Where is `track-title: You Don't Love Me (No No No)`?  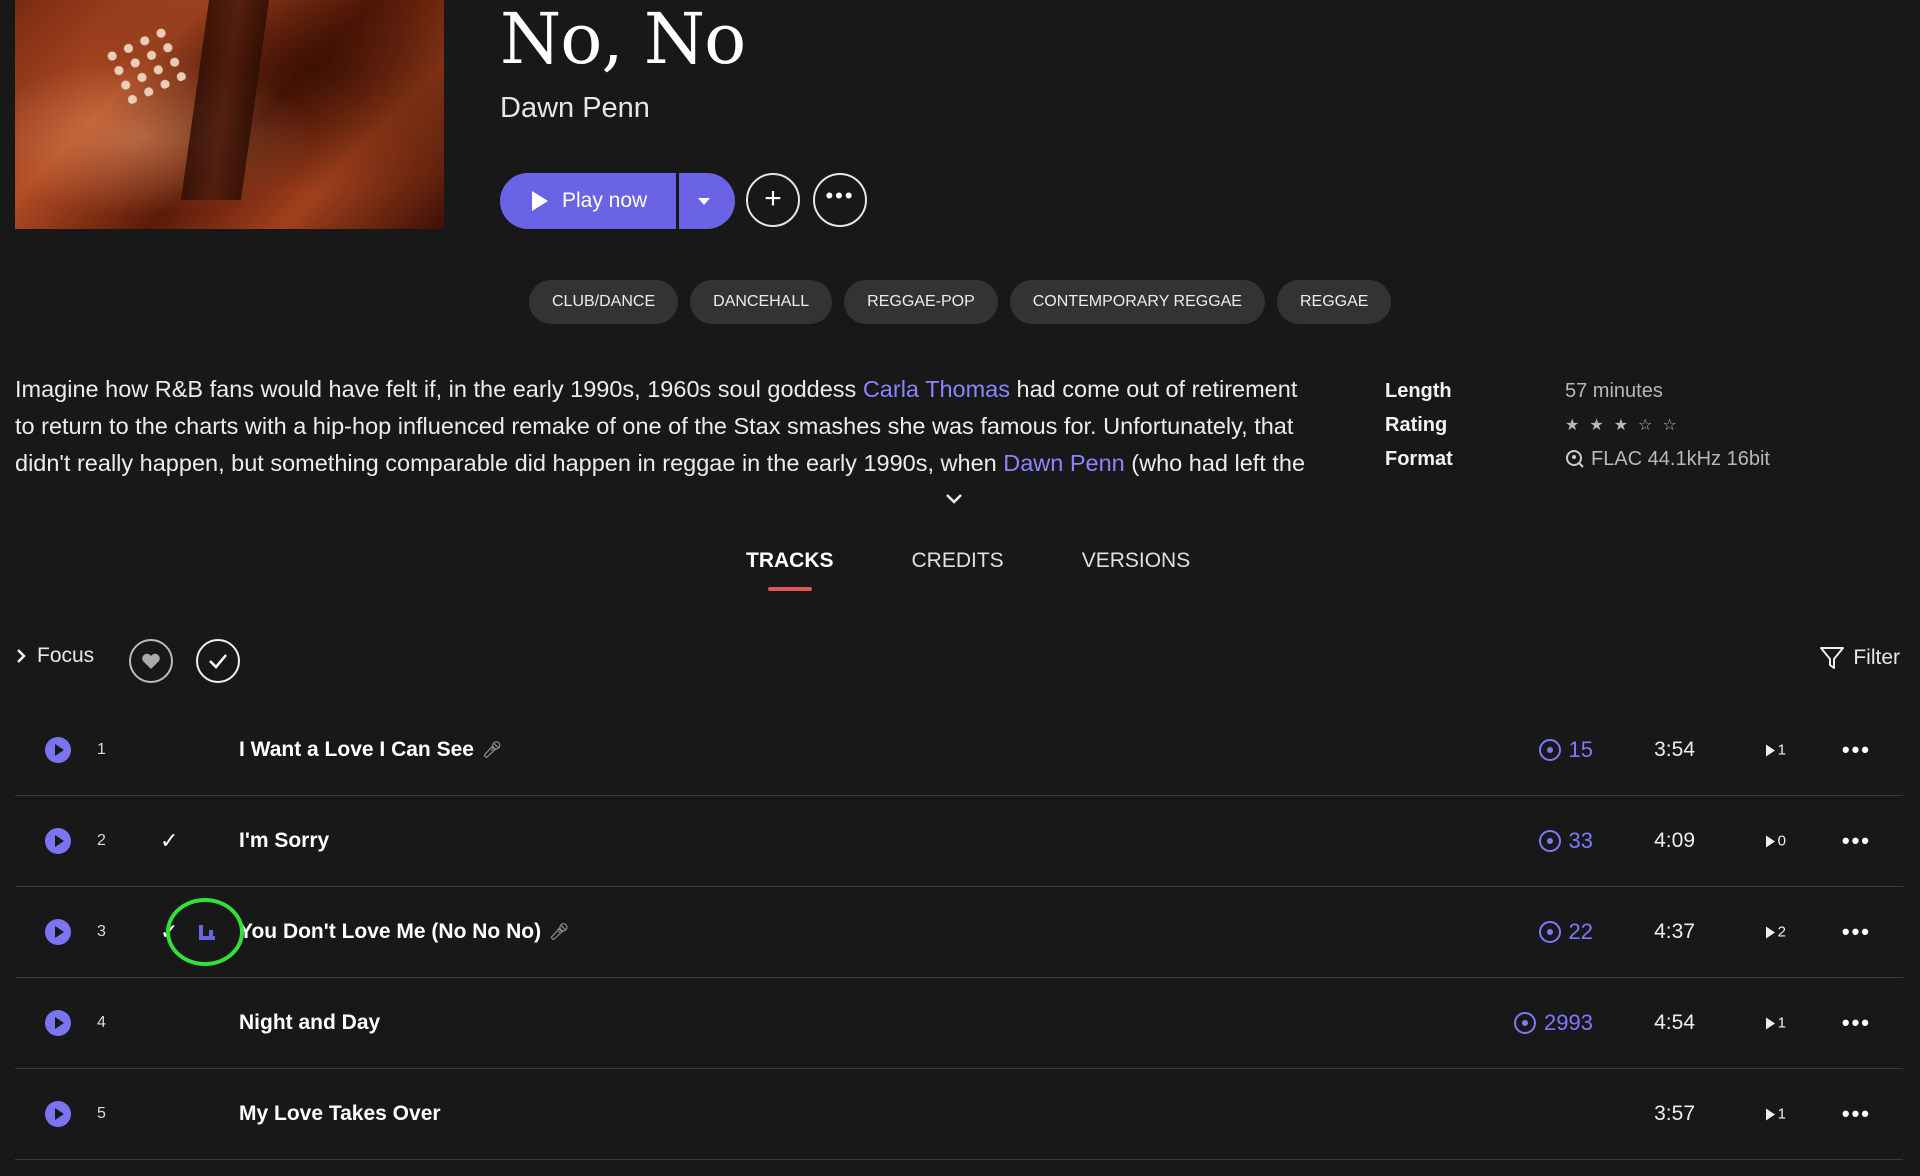 track-title: You Don't Love Me (No No No) is located at coordinates (390, 932).